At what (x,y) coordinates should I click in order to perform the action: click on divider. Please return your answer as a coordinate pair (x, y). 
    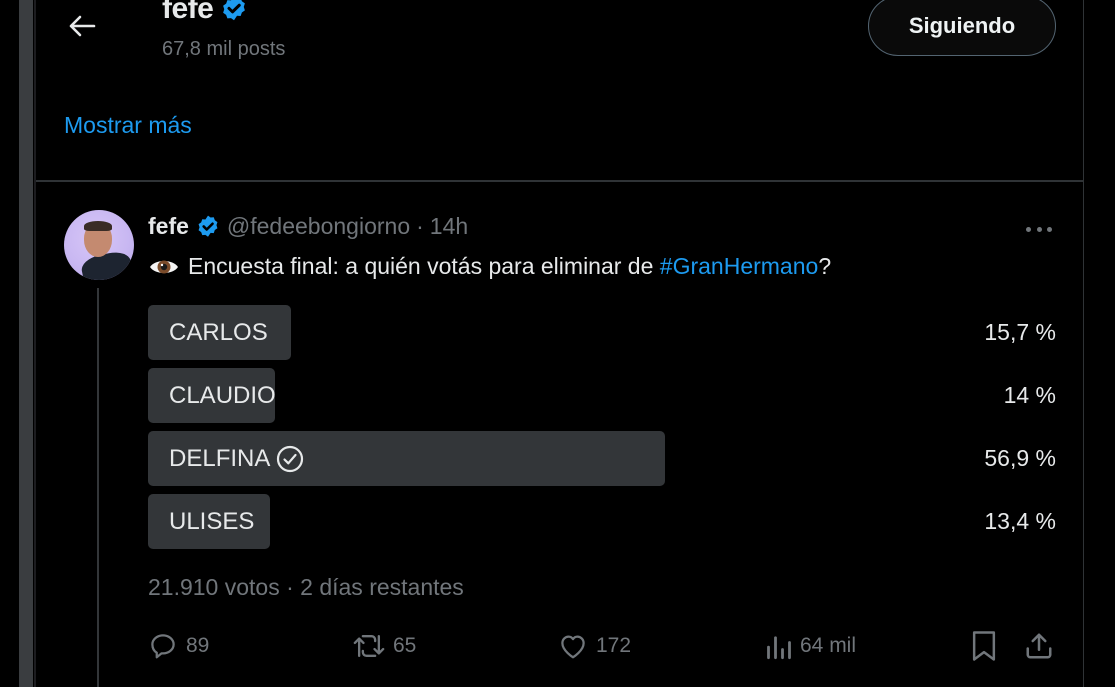
    Looking at the image, I should click on (559, 181).